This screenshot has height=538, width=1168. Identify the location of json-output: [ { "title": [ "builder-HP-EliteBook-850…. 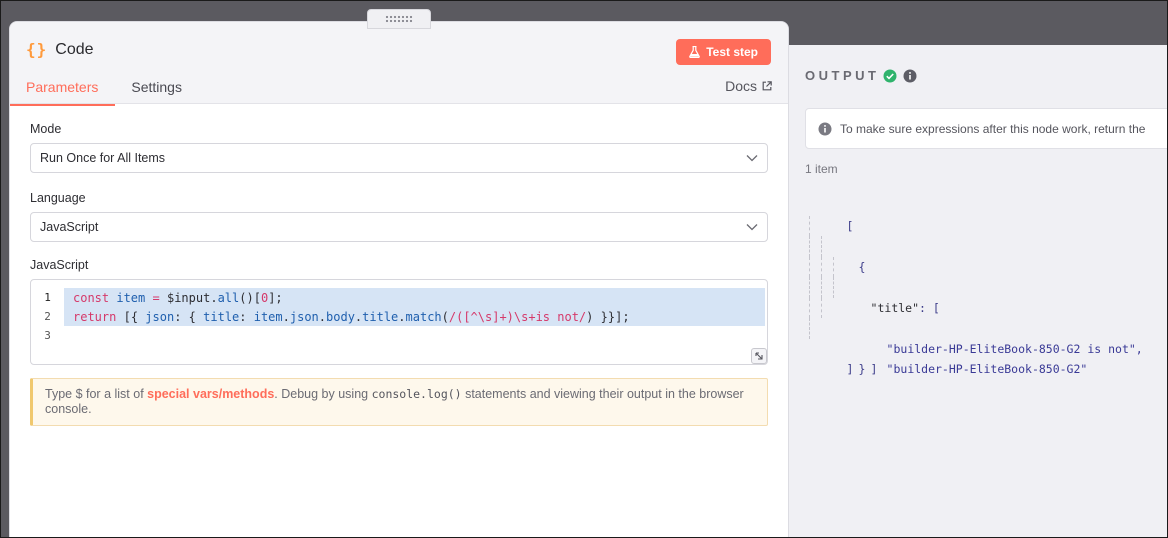
(974, 285).